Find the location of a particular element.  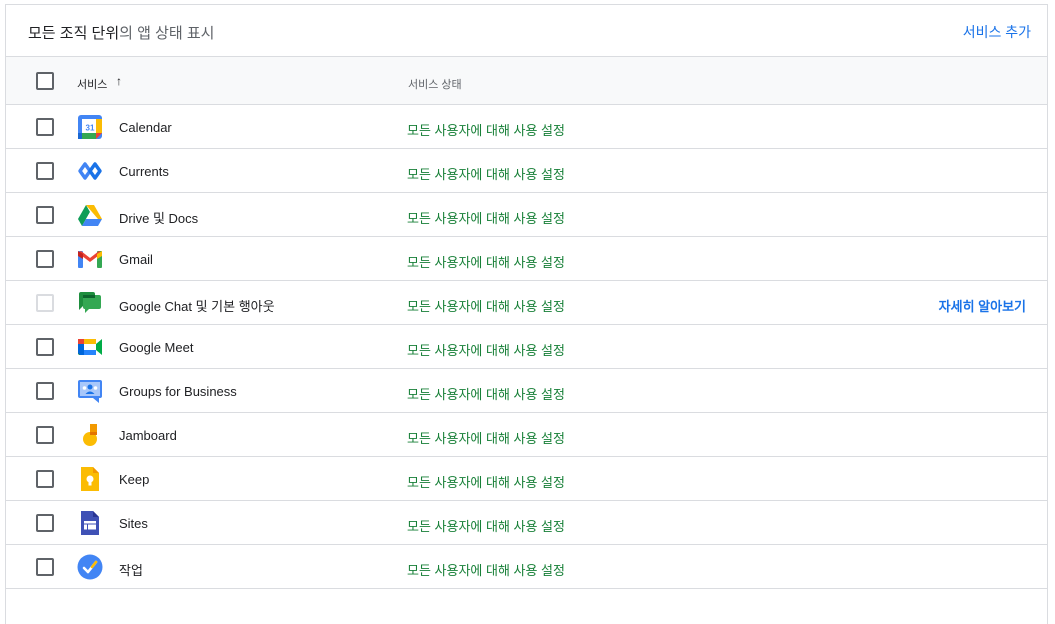

service-name: Jamboard is located at coordinates (148, 435).